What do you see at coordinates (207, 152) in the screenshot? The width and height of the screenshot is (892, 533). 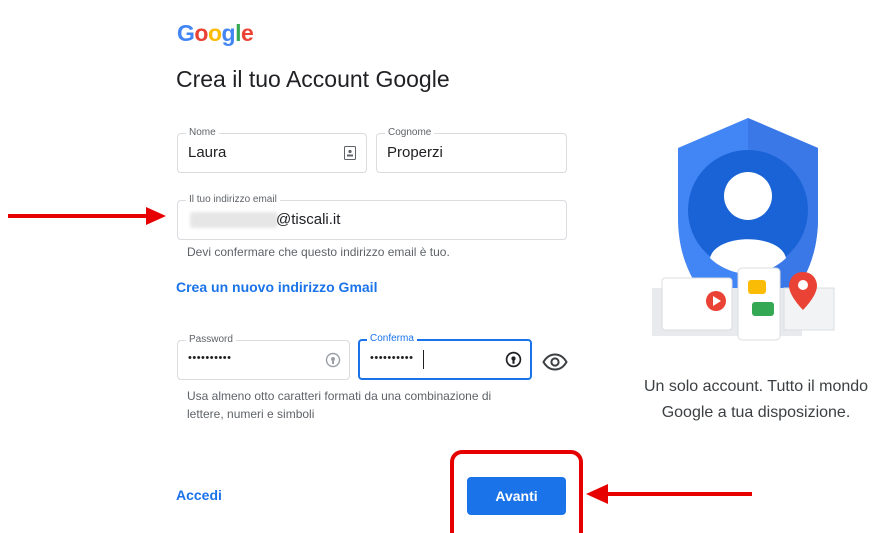 I see `first-name-value: Laura` at bounding box center [207, 152].